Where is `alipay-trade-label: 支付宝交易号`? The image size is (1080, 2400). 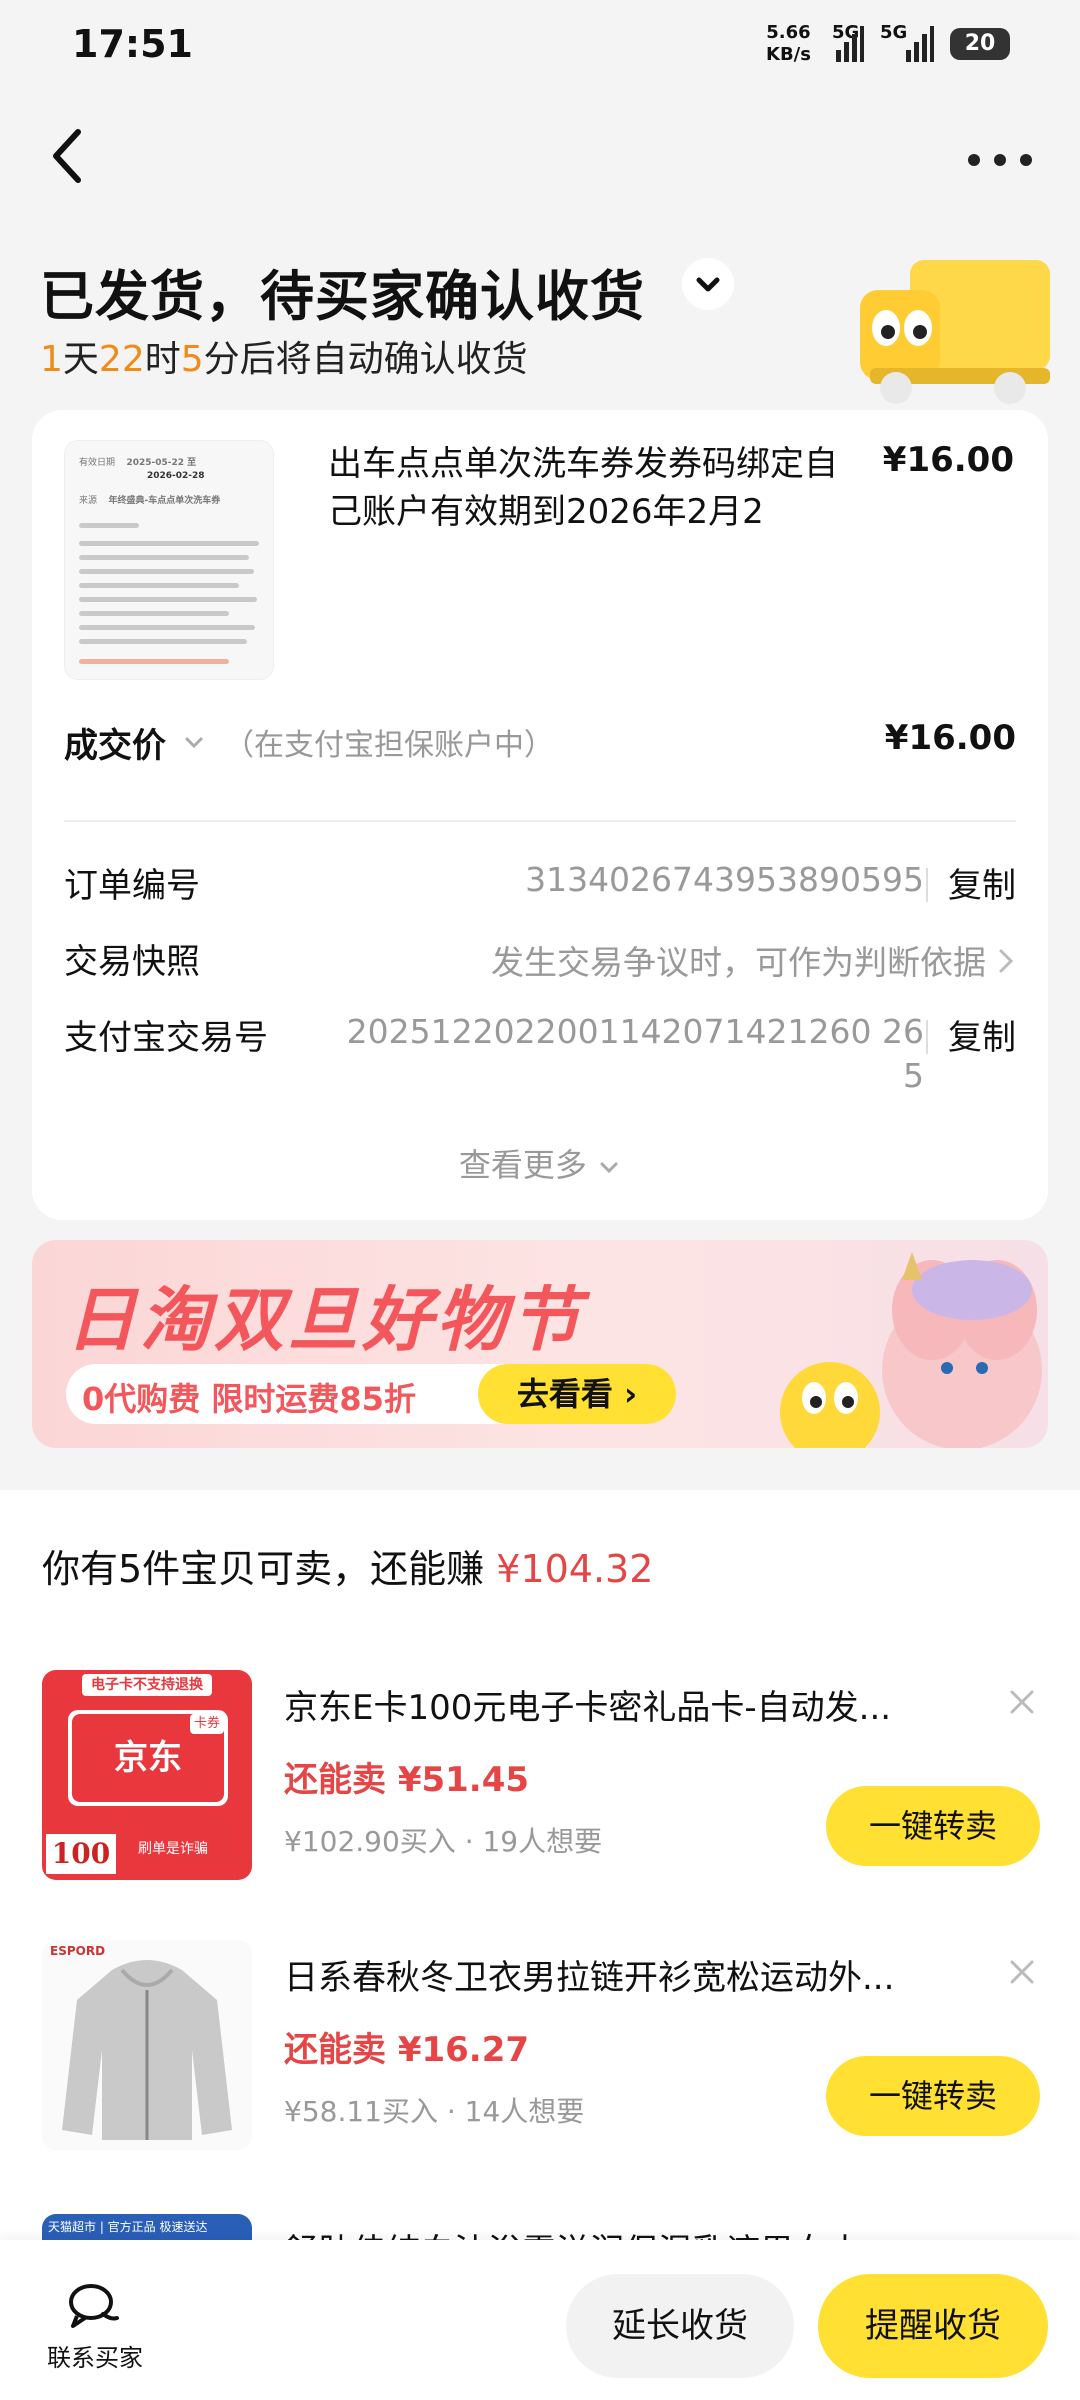
alipay-trade-label: 支付宝交易号 is located at coordinates (166, 1038).